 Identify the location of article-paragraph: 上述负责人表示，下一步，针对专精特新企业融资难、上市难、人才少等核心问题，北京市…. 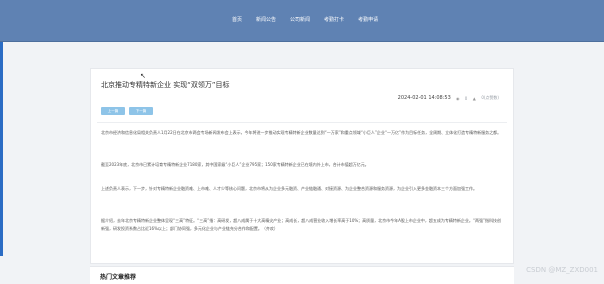
(289, 188).